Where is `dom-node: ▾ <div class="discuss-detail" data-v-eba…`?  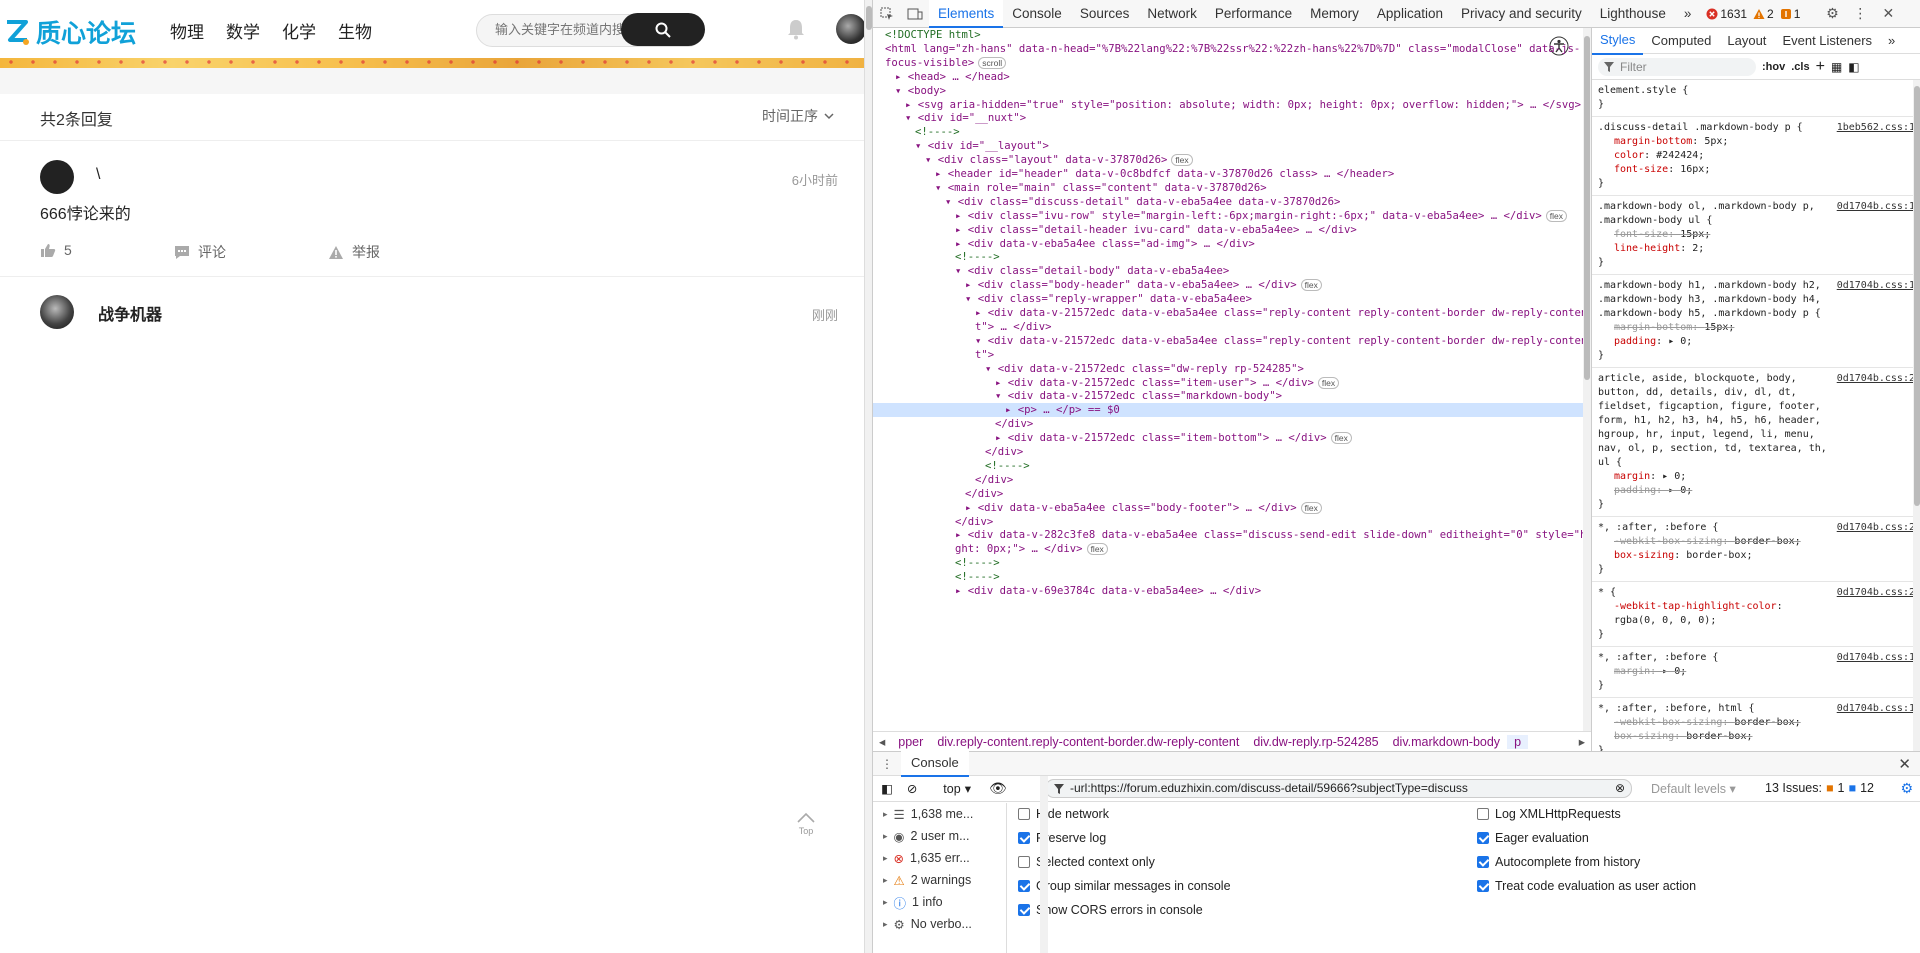
dom-node: ▾ <div class="discuss-detail" data-v-eba… is located at coordinates (1228, 202).